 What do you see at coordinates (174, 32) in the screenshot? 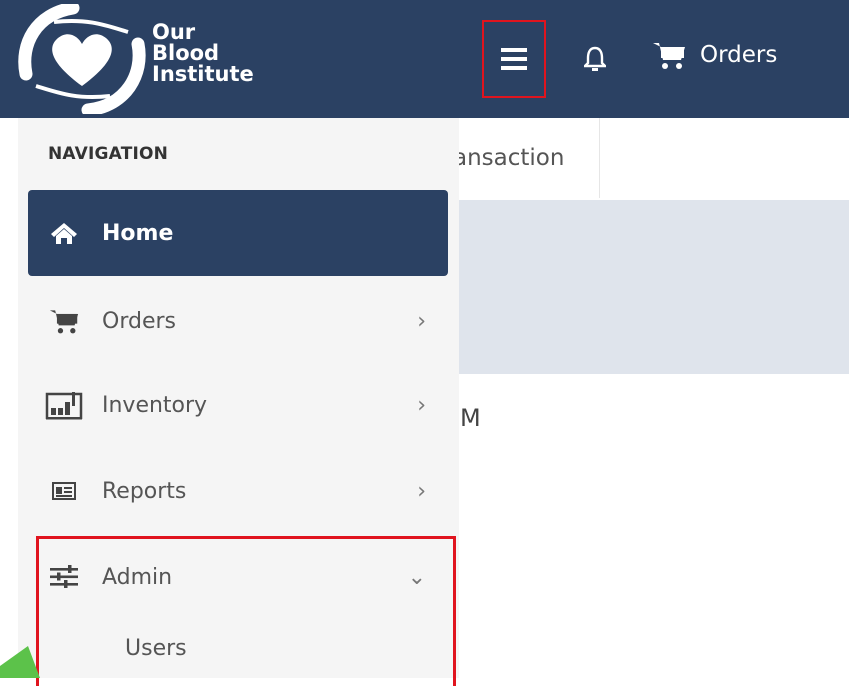
I see `brand-line-1: Our` at bounding box center [174, 32].